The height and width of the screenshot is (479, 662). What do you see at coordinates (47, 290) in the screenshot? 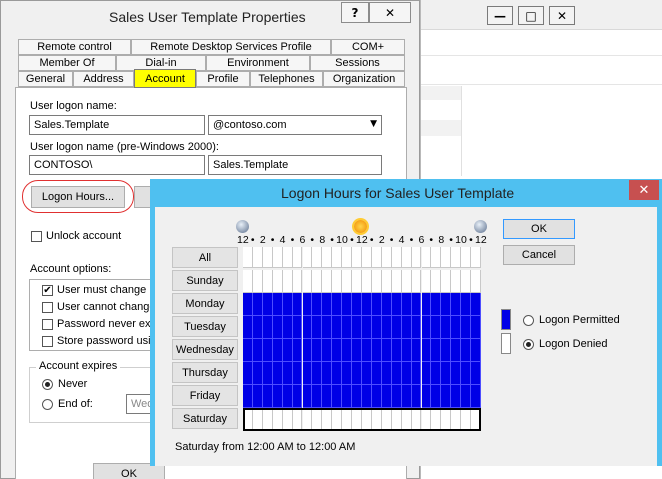
I see `option-checkbox: ✔` at bounding box center [47, 290].